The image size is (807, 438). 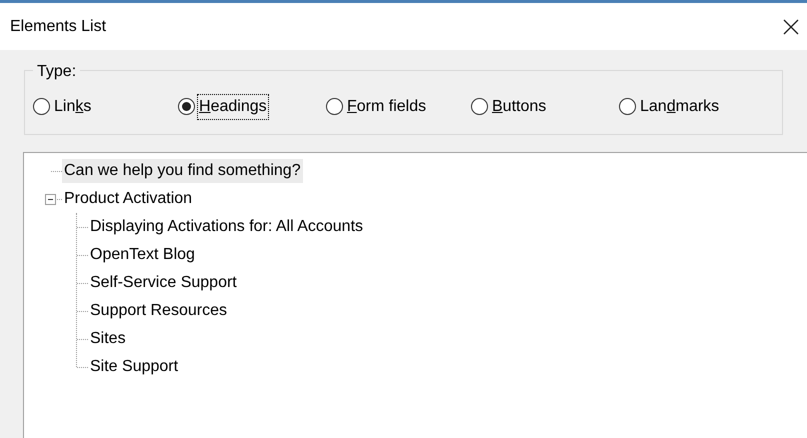 What do you see at coordinates (72, 106) in the screenshot?
I see `radio-label: Links` at bounding box center [72, 106].